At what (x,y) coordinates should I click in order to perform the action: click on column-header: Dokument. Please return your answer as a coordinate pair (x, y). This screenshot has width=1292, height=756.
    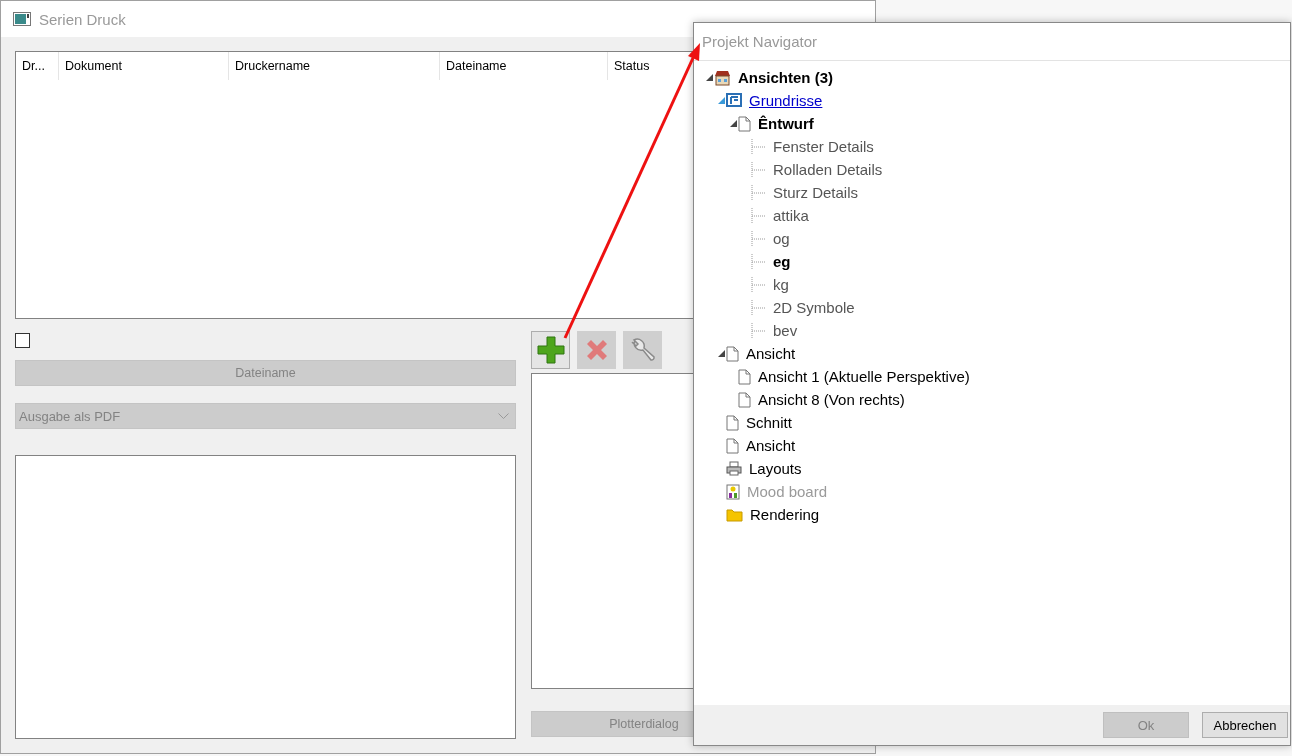
    Looking at the image, I should click on (144, 66).